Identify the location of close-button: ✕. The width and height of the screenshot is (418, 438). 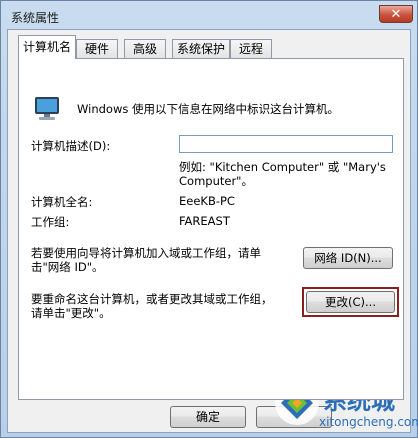
(396, 14).